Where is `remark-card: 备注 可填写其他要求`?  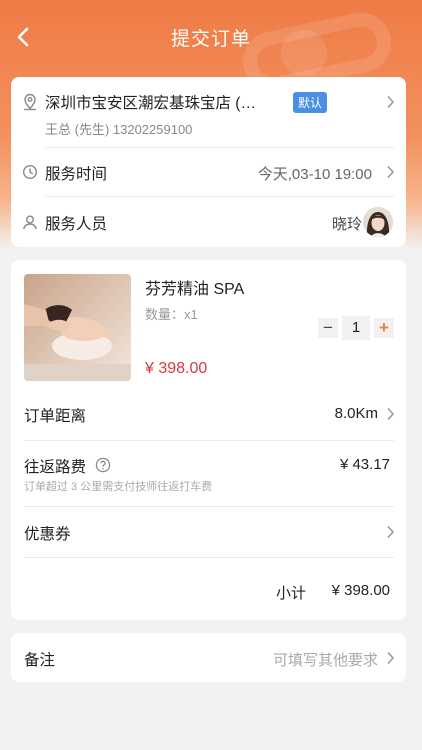
remark-card: 备注 可填写其他要求 is located at coordinates (208, 657).